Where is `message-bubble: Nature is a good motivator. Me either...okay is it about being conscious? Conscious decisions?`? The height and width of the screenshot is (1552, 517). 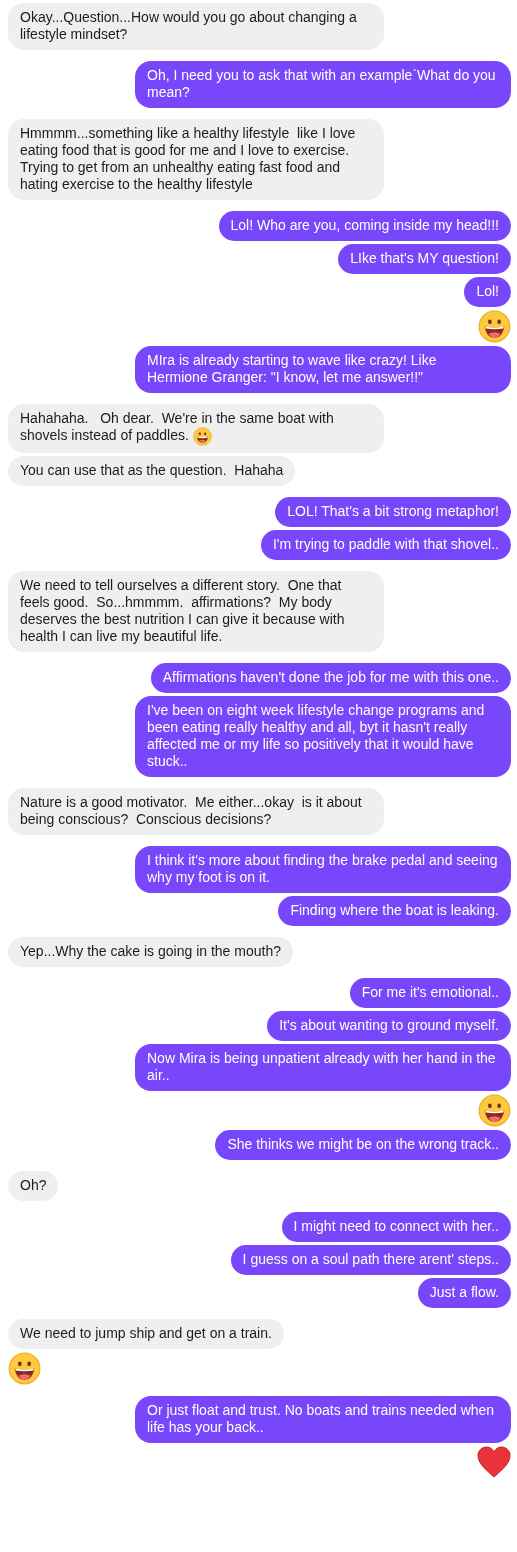
message-bubble: Nature is a good motivator. Me either...okay is it about being conscious? Conscious decisions? is located at coordinates (196, 811).